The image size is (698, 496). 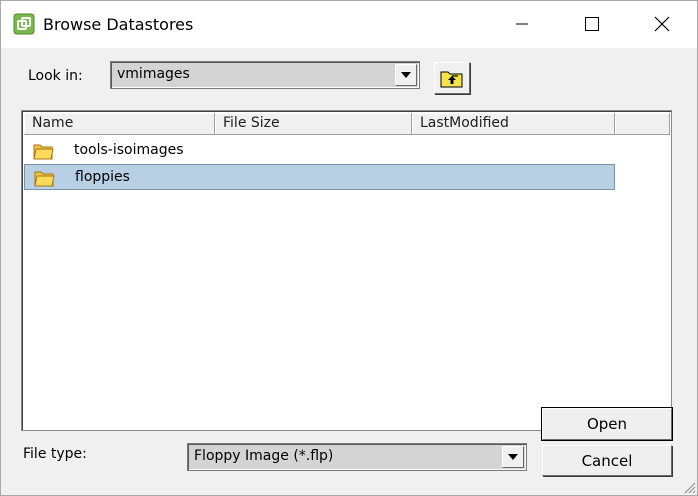 I want to click on file-type-combobox: Floppy Image (*.flp), so click(x=357, y=457).